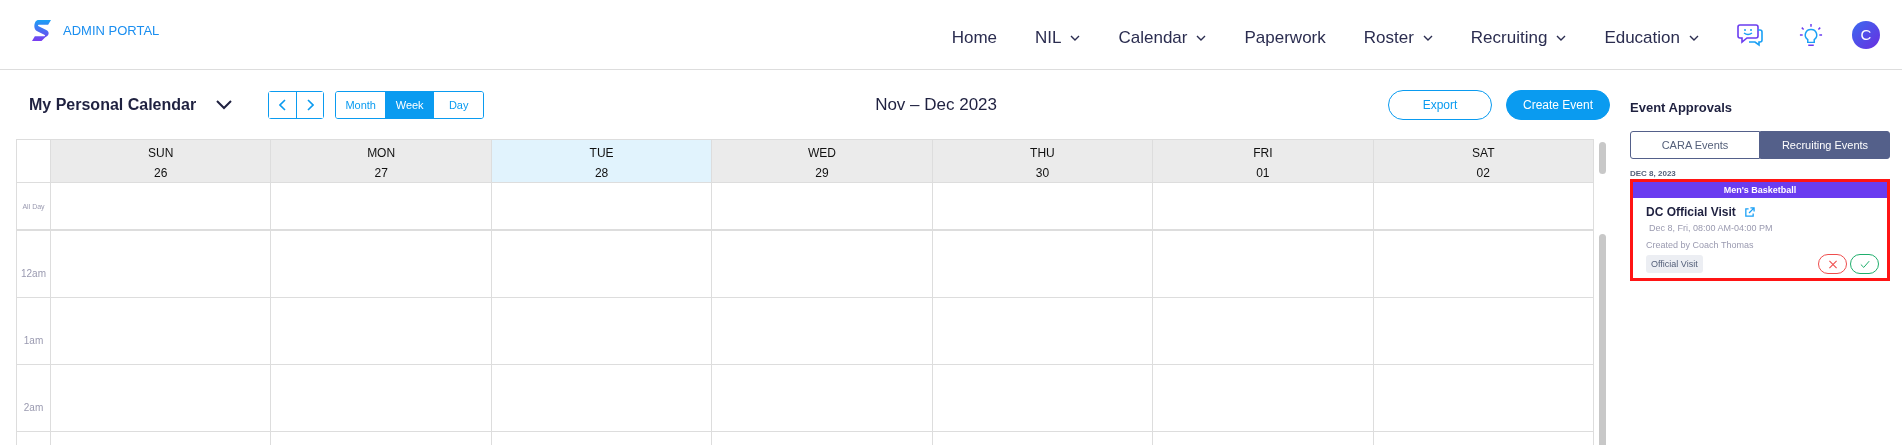 The width and height of the screenshot is (1902, 445). Describe the element at coordinates (1043, 161) in the screenshot. I see `day-header: THU 30` at that location.